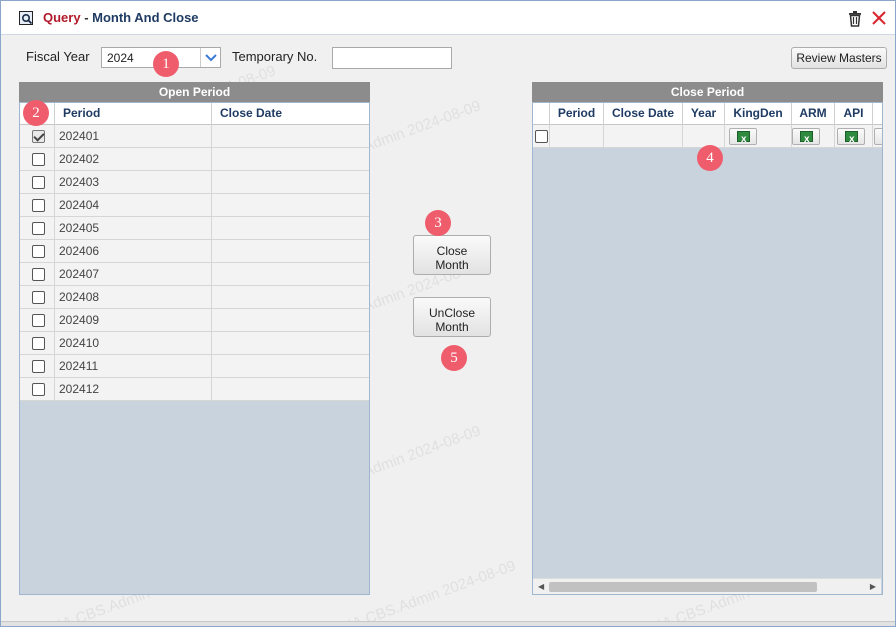 The height and width of the screenshot is (627, 896). What do you see at coordinates (133, 343) in the screenshot?
I see `period-cell: 202410` at bounding box center [133, 343].